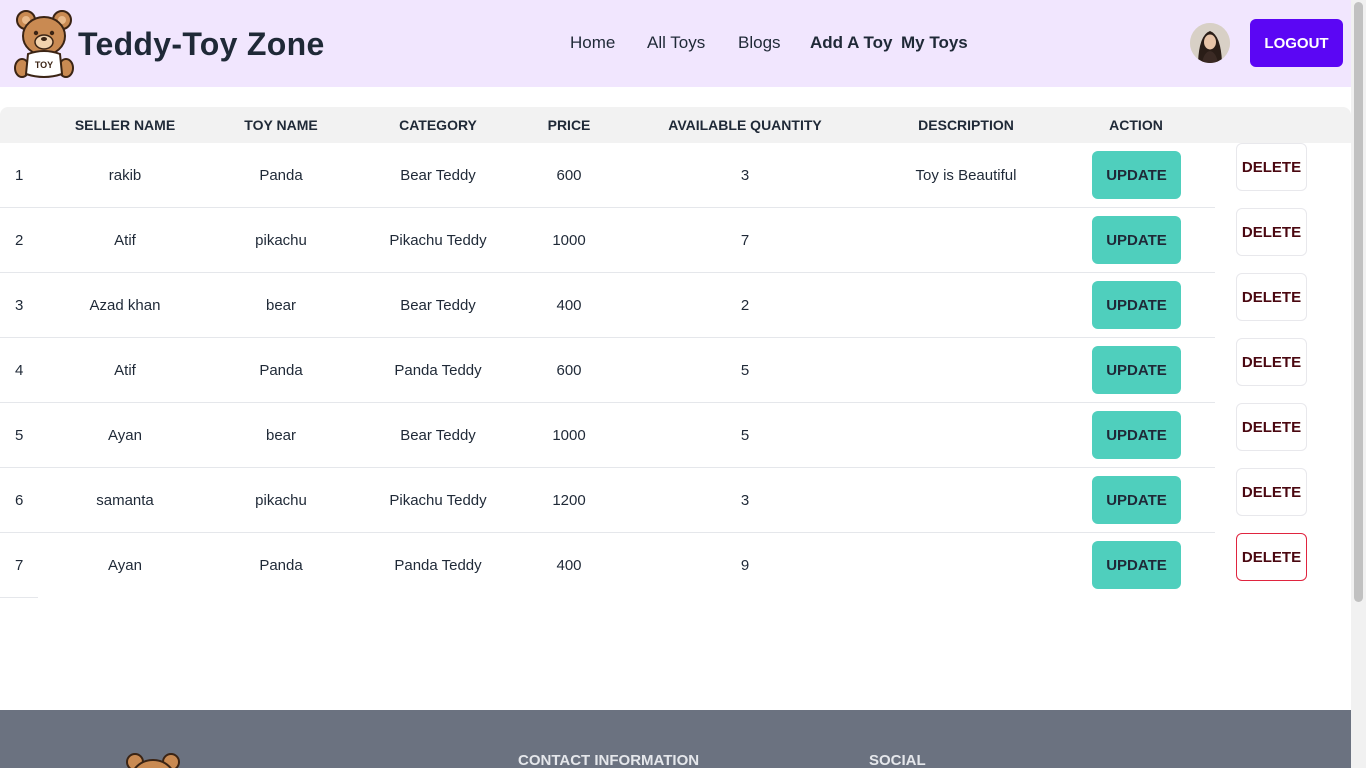 Image resolution: width=1366 pixels, height=768 pixels. I want to click on column-header-seller-name: SELLER NAME, so click(125, 125).